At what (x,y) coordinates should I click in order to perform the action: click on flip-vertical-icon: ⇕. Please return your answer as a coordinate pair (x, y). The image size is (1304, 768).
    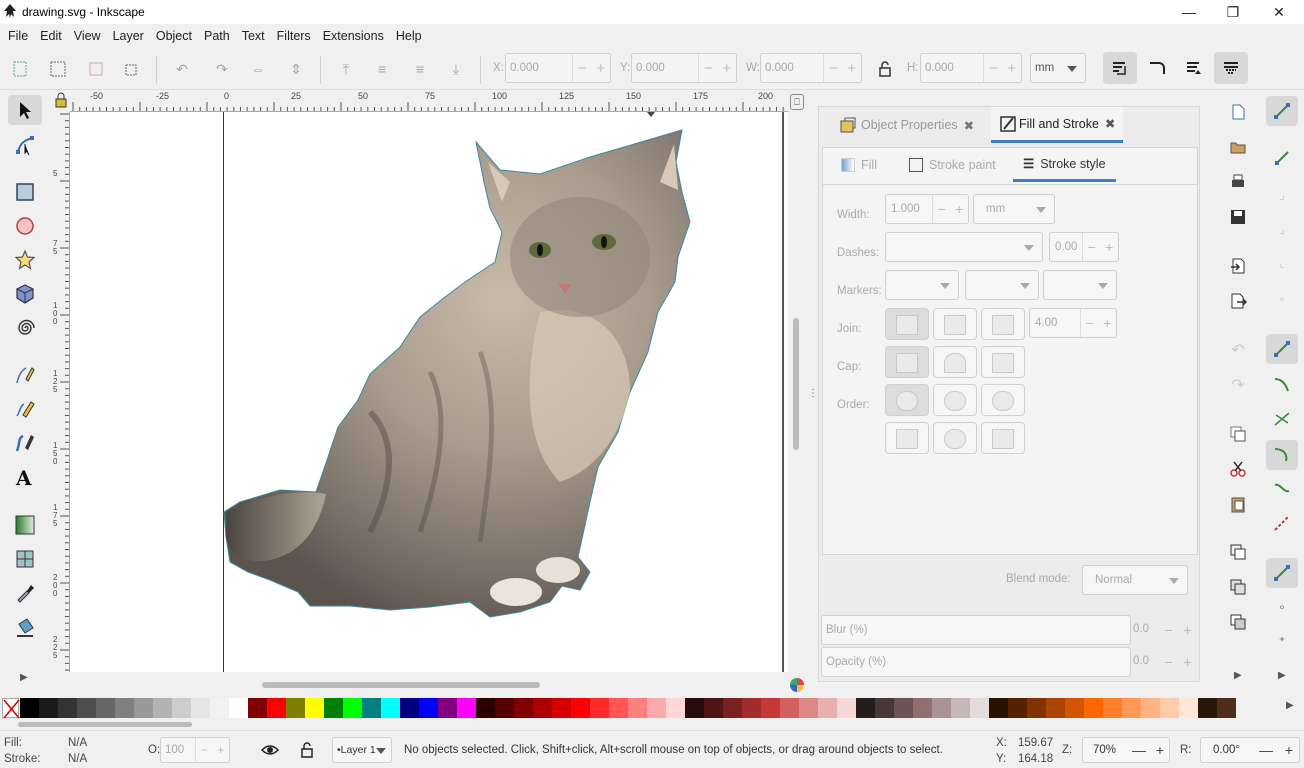
    Looking at the image, I should click on (296, 69).